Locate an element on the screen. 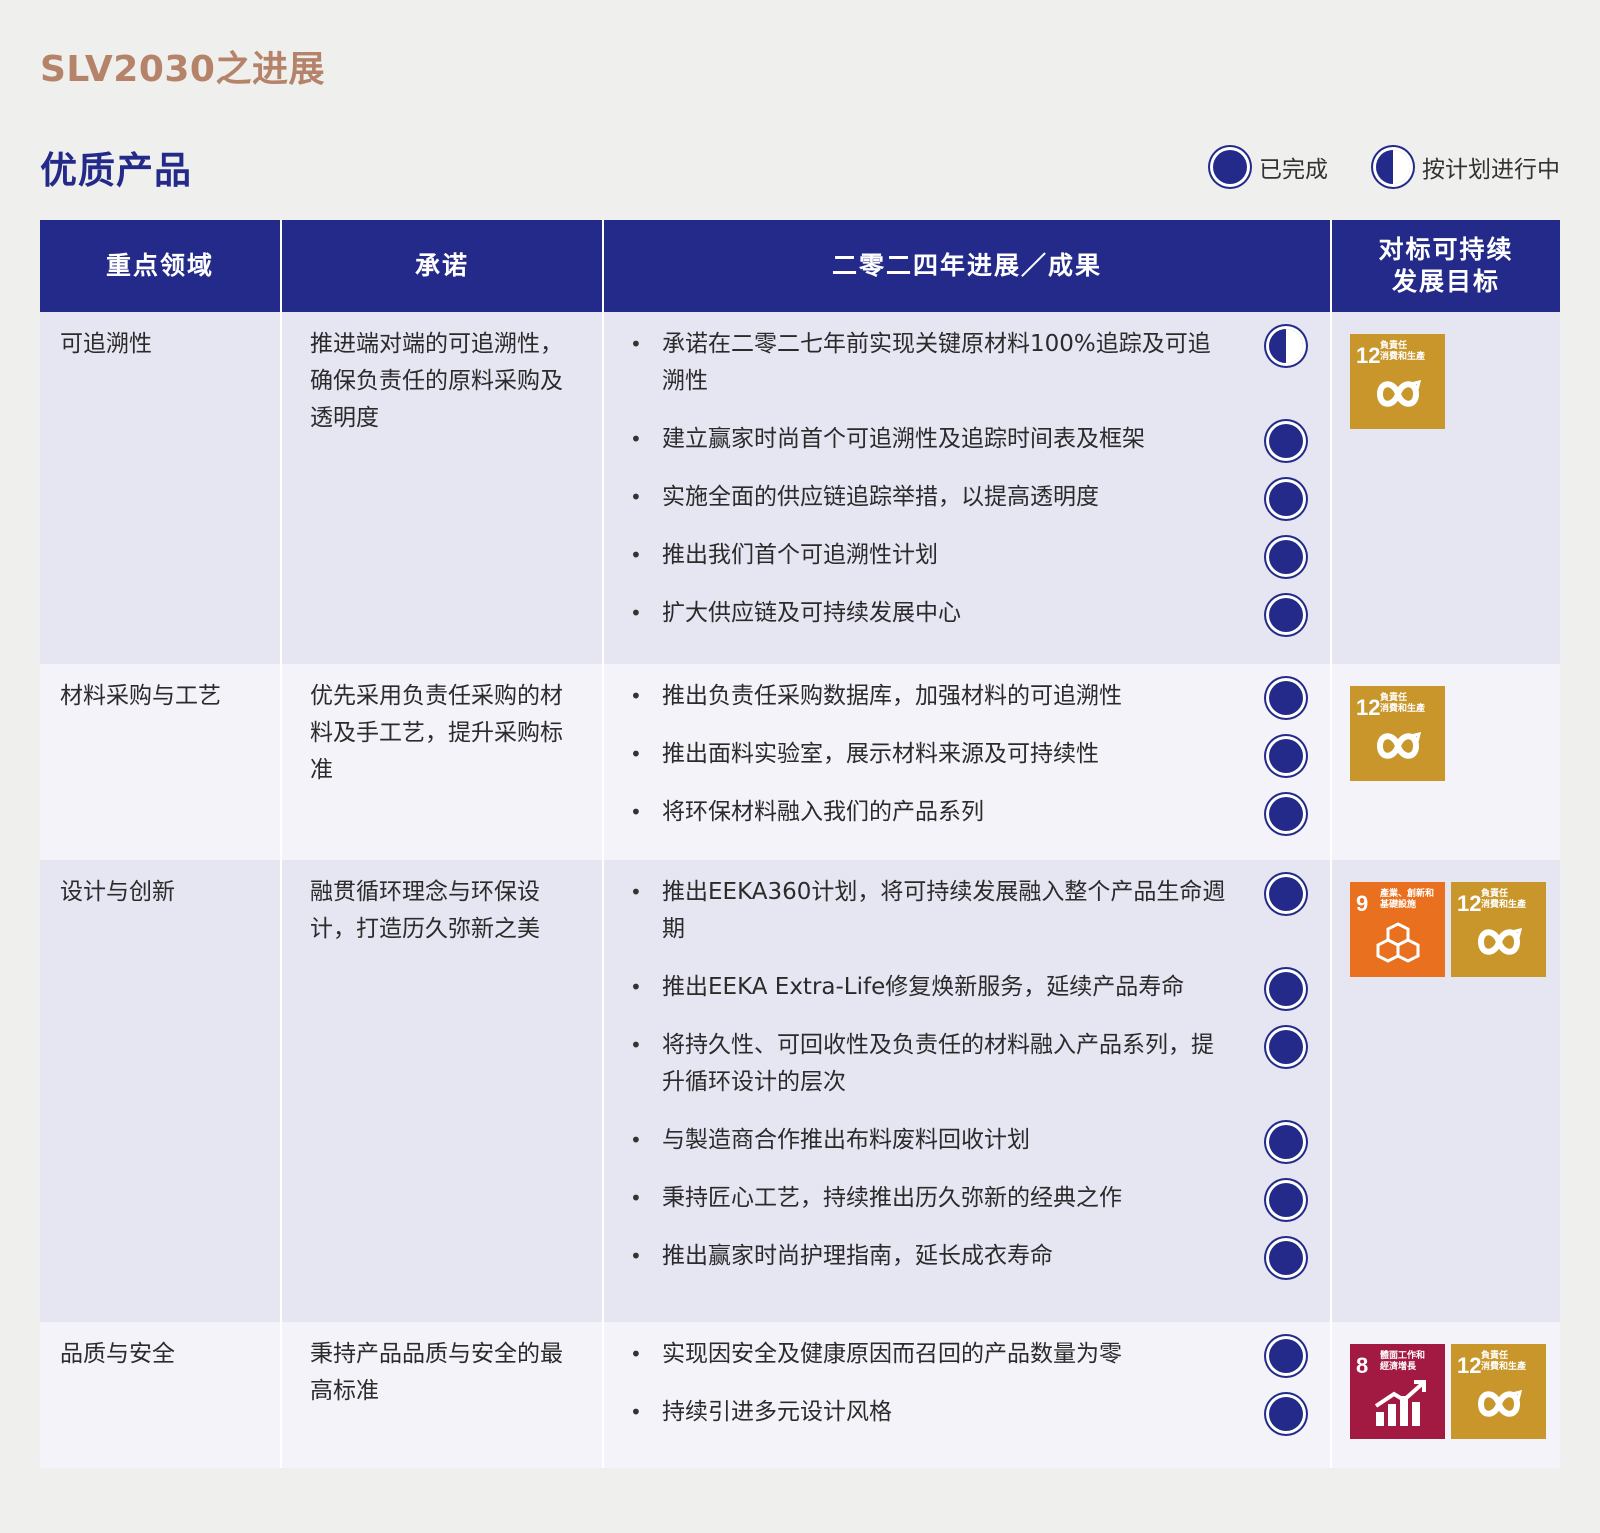 The image size is (1600, 1533). progress-item: • 推出EEKA360计划，将可持续发展融入整个产品生命週期 is located at coordinates (967, 911).